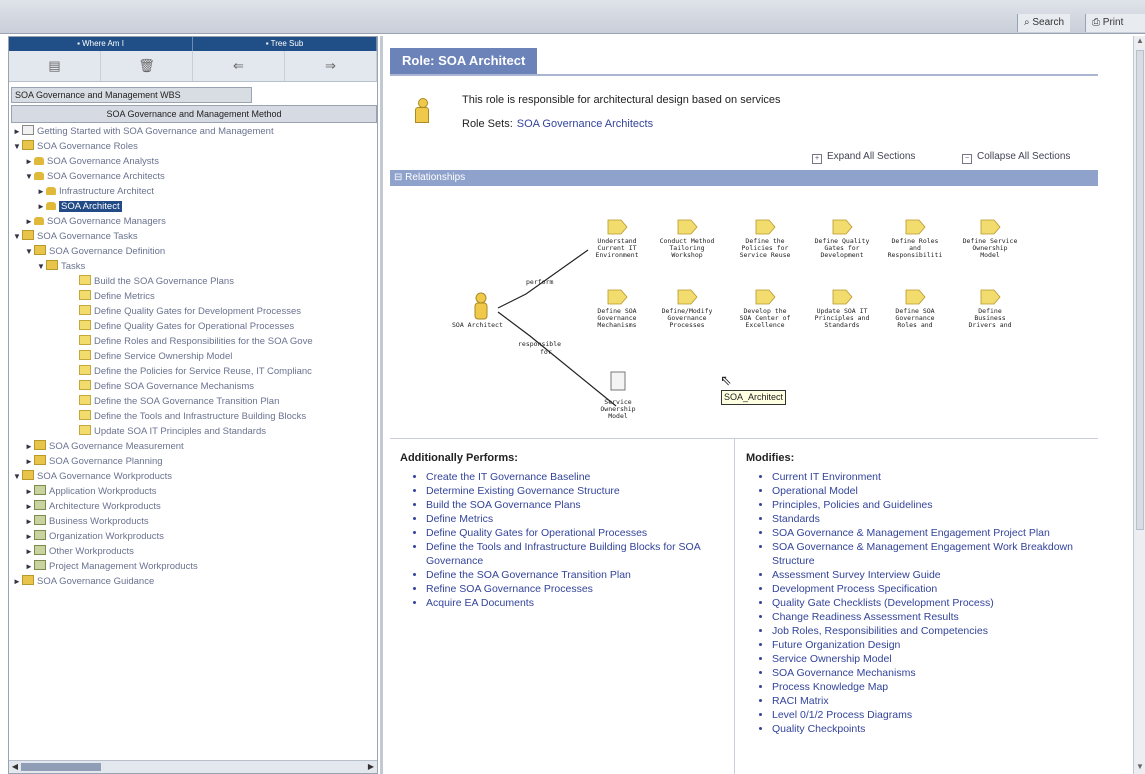  Describe the element at coordinates (929, 617) in the screenshot. I see `list-item-link: Change Readiness Assessment Results` at that location.